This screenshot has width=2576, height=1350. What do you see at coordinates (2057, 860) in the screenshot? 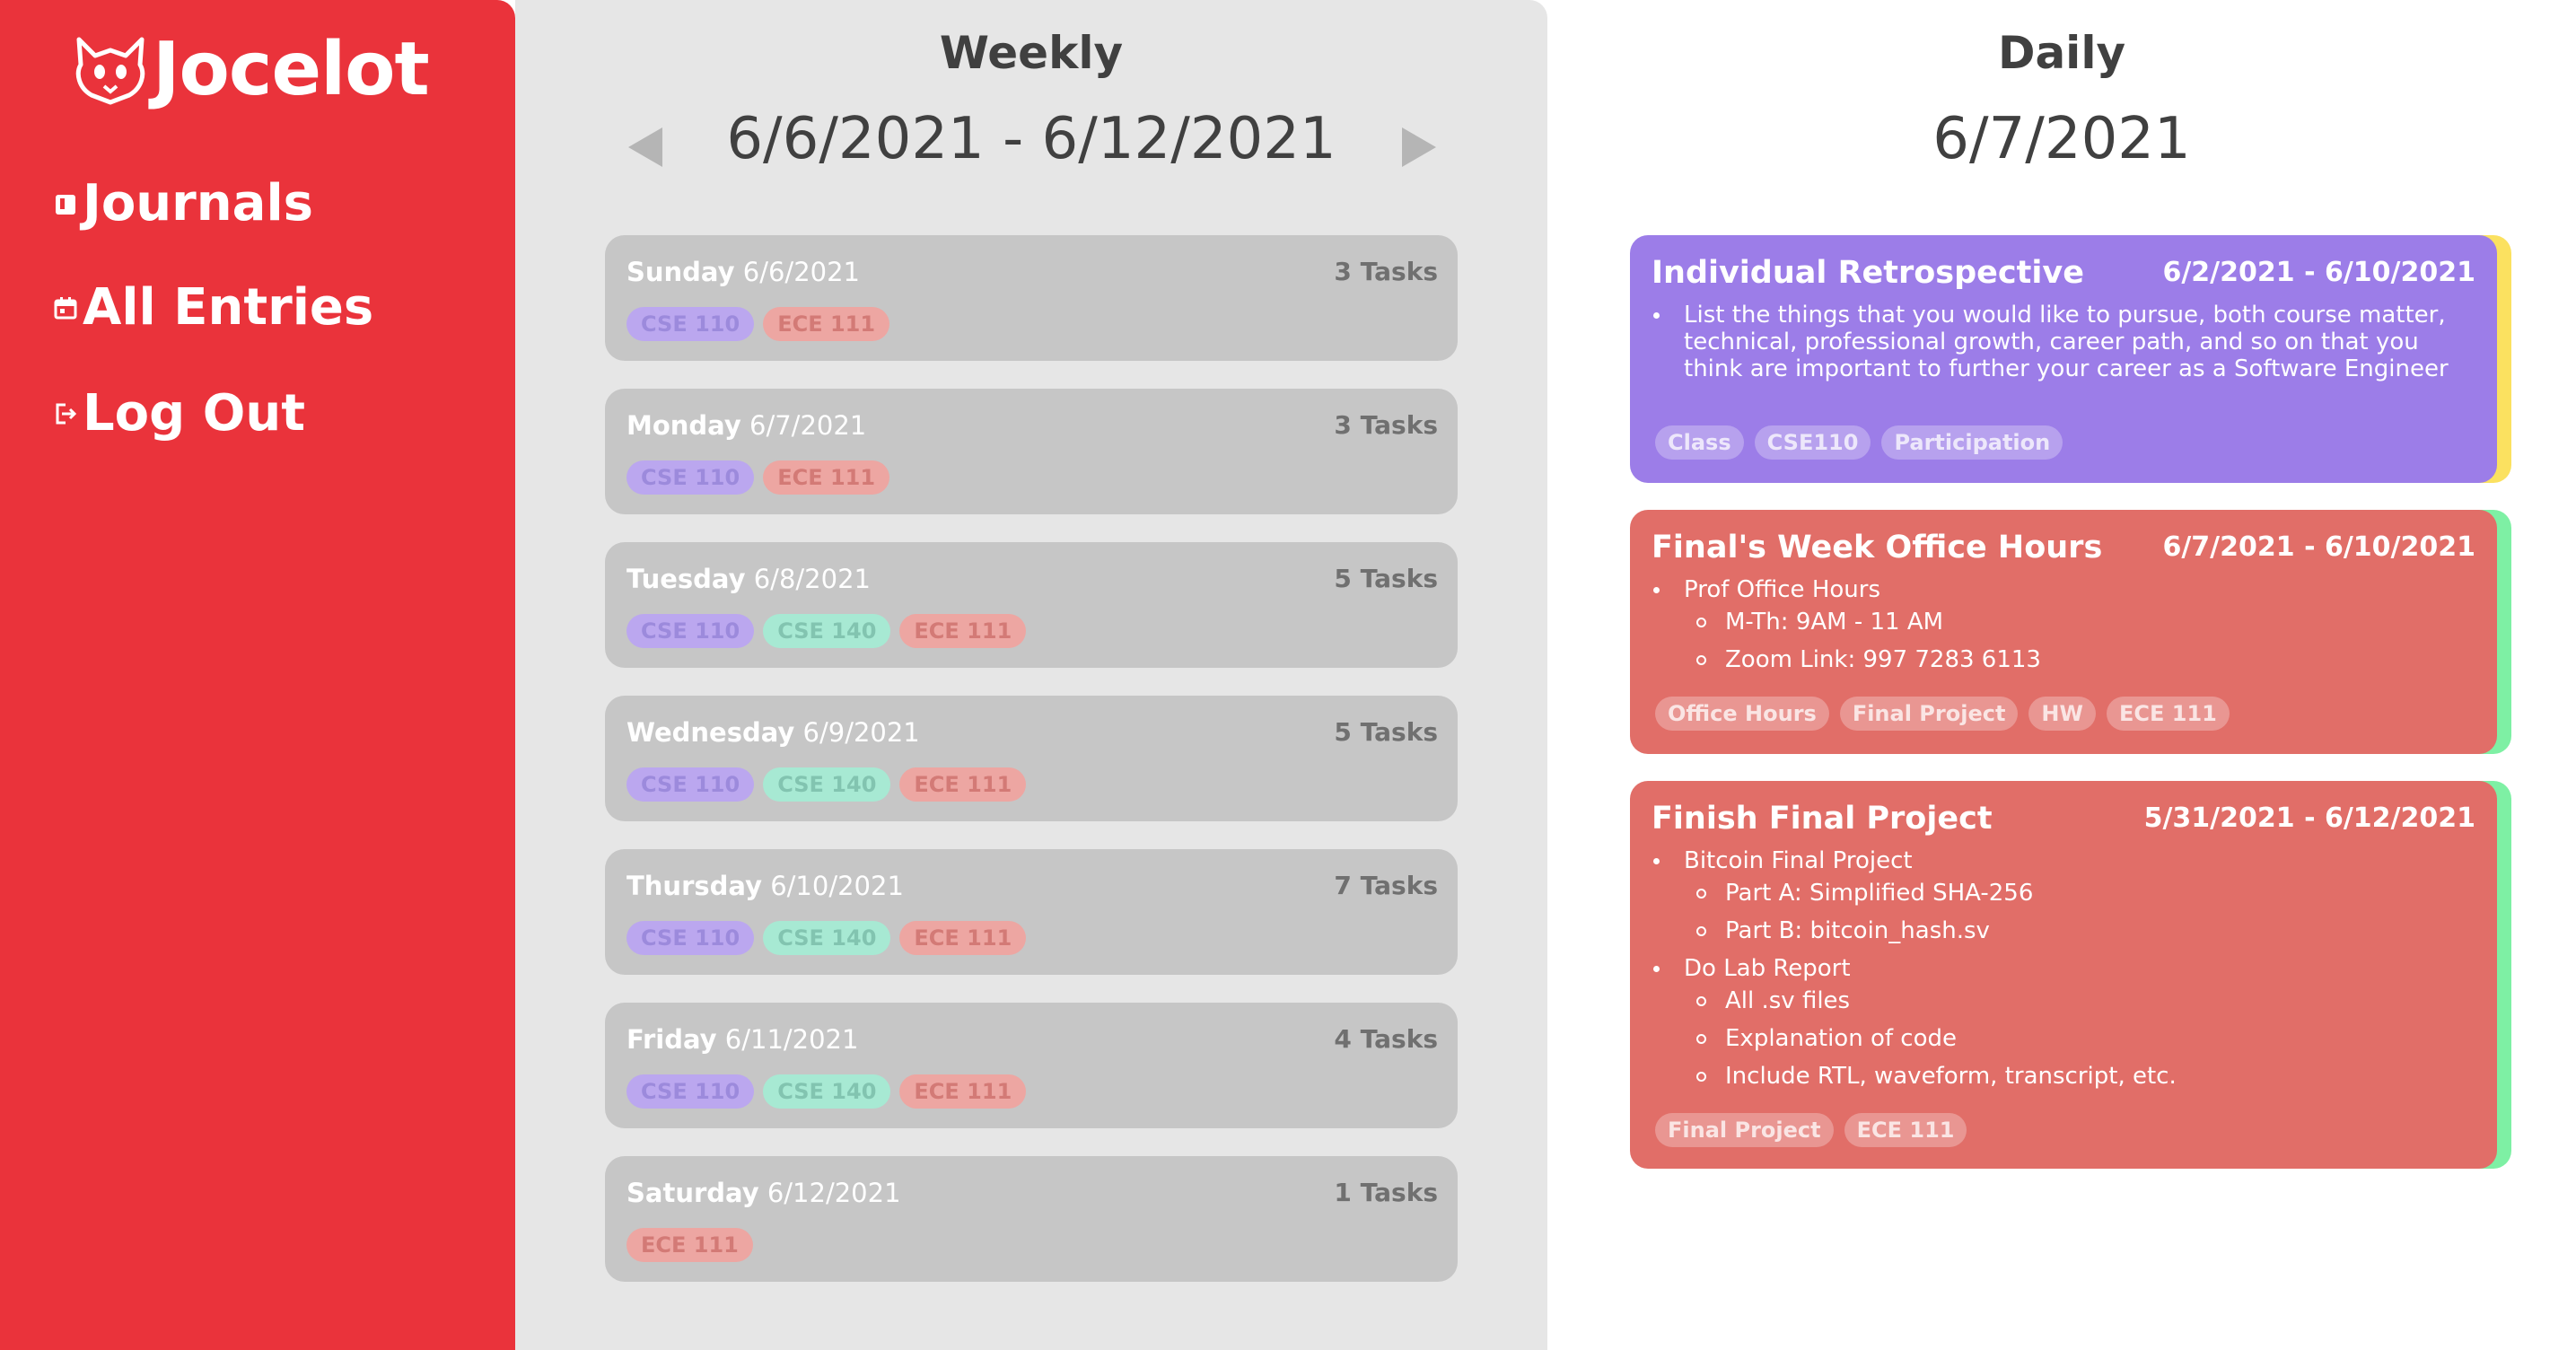
I see `bullet-item: Bitcoin Final Project` at bounding box center [2057, 860].